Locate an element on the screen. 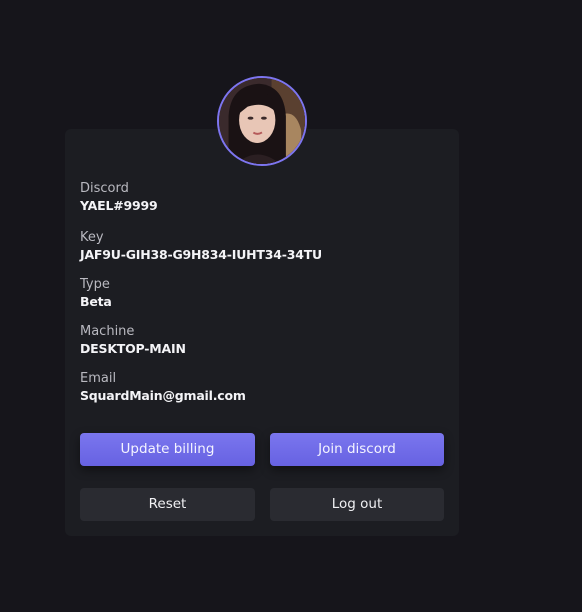  join-discord-button: Join discord is located at coordinates (357, 449).